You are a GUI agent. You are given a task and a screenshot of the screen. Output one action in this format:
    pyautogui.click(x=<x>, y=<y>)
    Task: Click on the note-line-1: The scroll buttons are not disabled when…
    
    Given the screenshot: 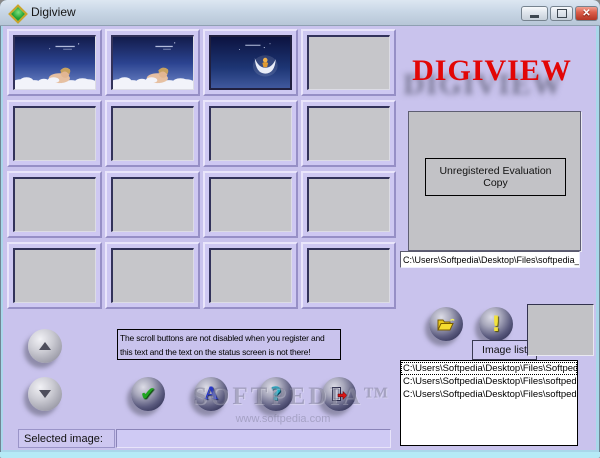 What is the action you would take?
    pyautogui.click(x=222, y=338)
    